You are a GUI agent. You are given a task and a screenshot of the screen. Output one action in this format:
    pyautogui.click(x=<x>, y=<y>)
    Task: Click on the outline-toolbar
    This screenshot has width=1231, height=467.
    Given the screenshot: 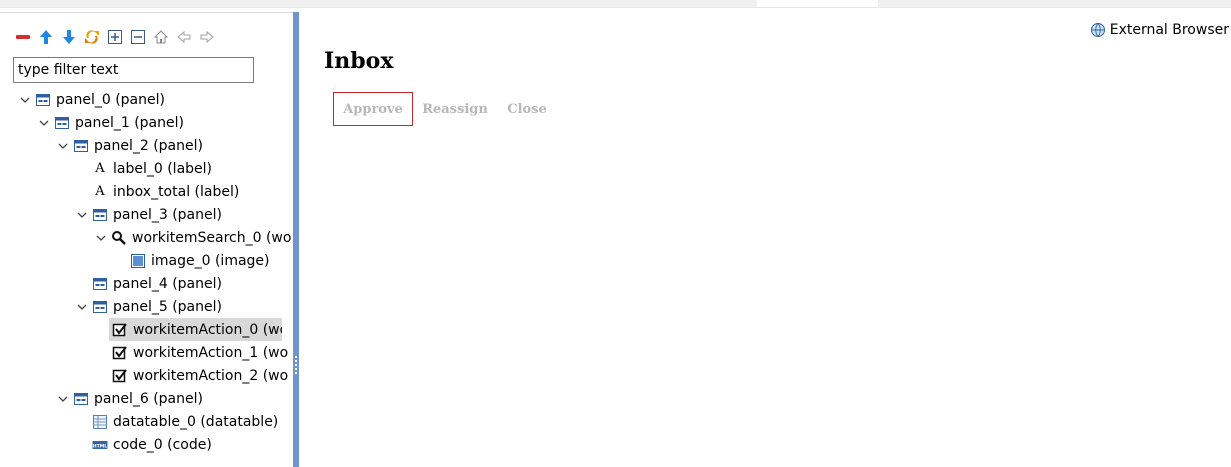 What is the action you would take?
    pyautogui.click(x=115, y=37)
    